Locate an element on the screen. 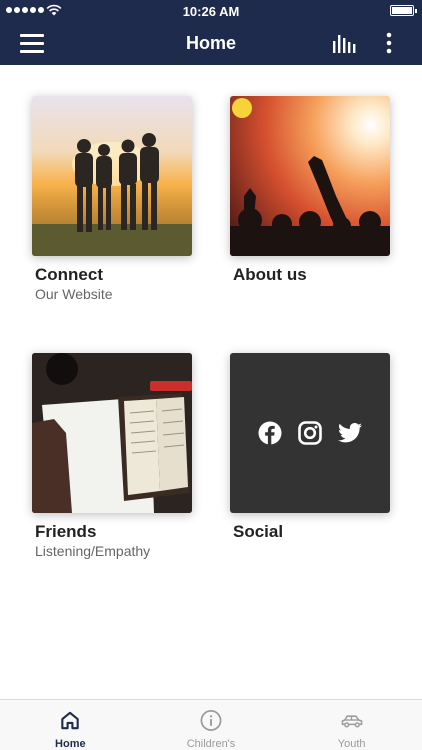  friends-image is located at coordinates (112, 433).